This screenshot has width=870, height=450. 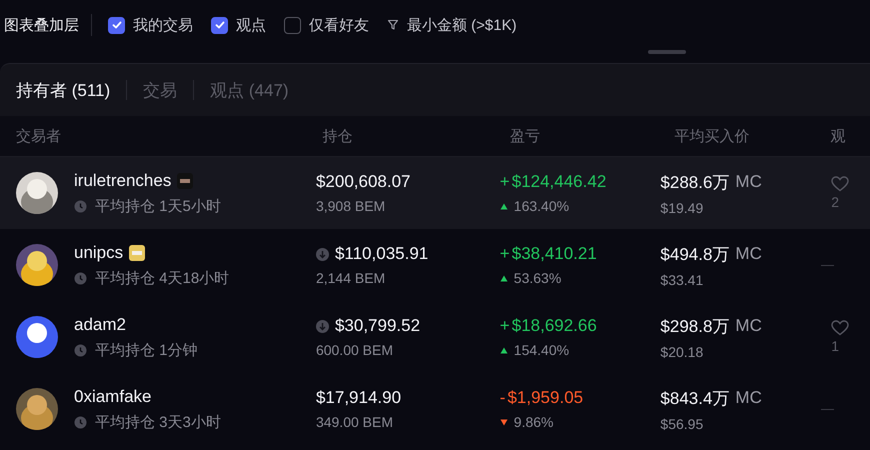 I want to click on avg-market-cap: $288.6万, so click(x=695, y=183).